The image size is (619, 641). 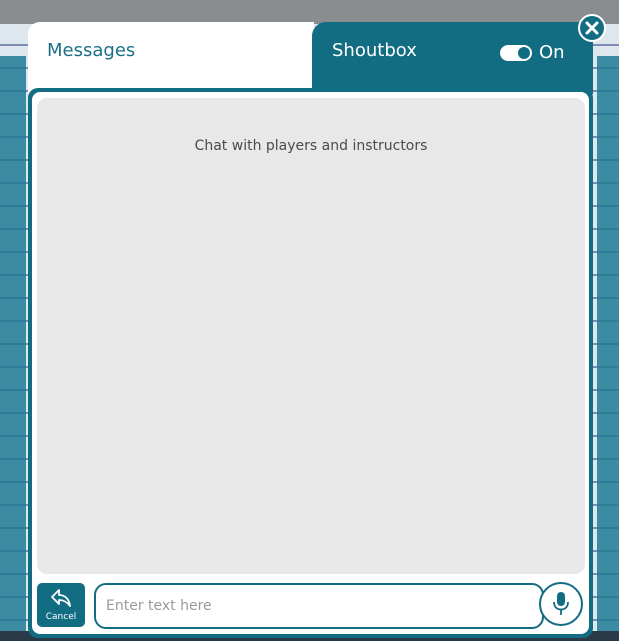 What do you see at coordinates (61, 617) in the screenshot?
I see `cancel-label: Cancel` at bounding box center [61, 617].